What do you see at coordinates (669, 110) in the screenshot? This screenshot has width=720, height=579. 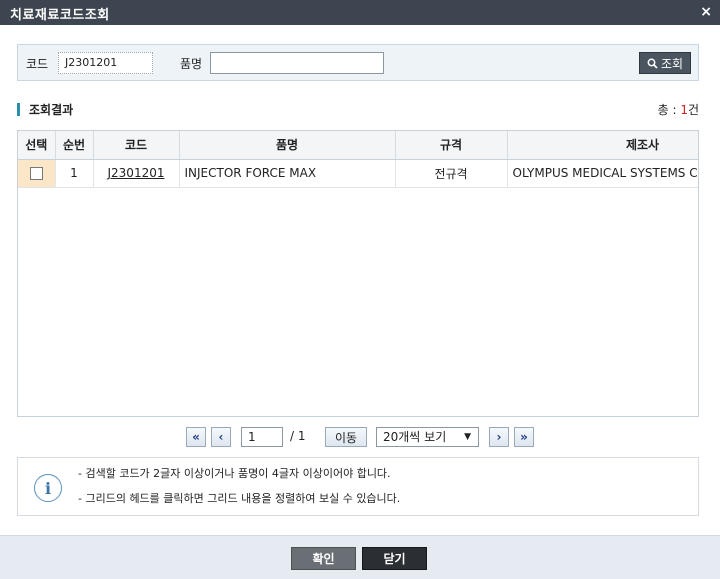 I see `total-prefix: 총 :` at bounding box center [669, 110].